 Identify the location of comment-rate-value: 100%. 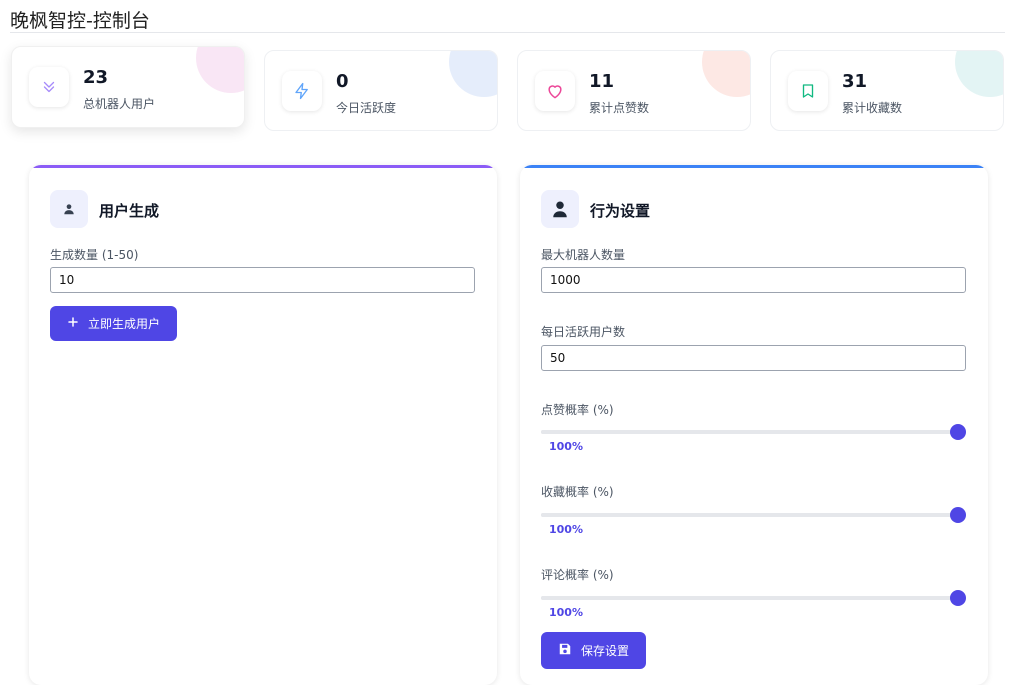
(566, 612).